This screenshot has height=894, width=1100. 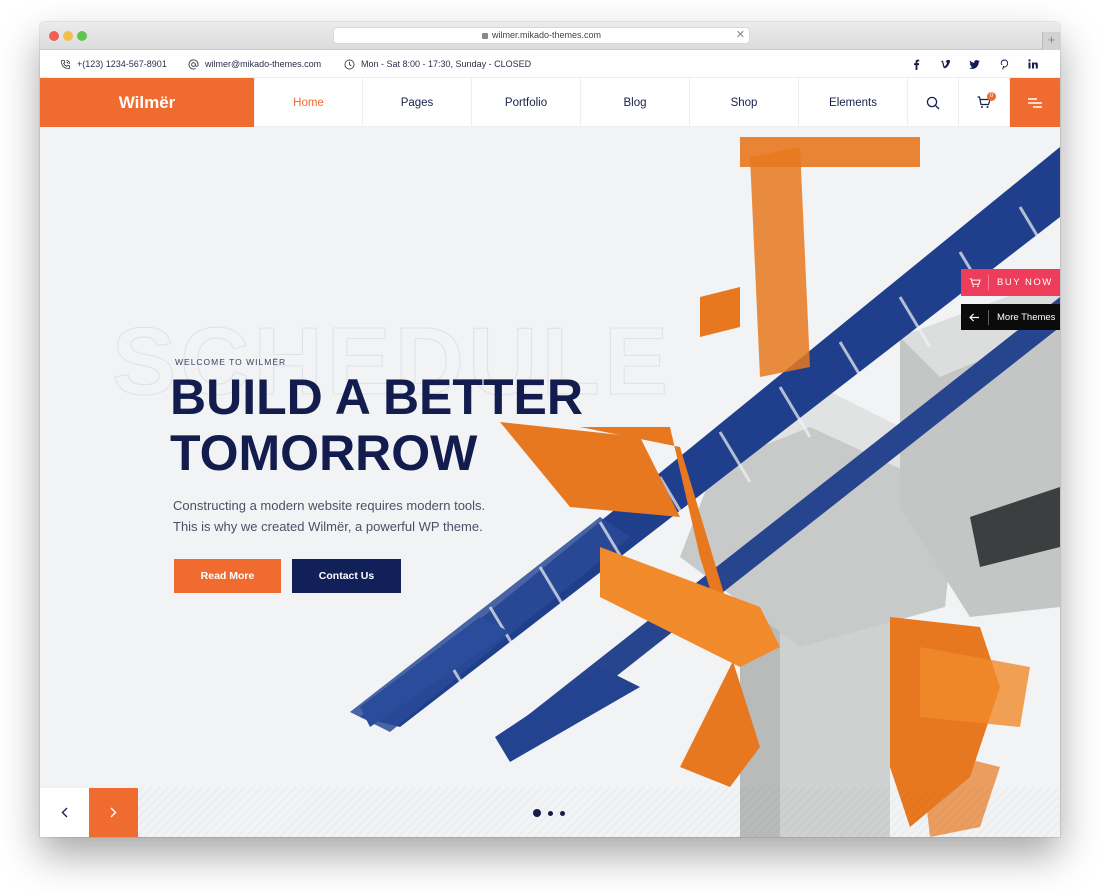 I want to click on new-tab-button: +, so click(x=1051, y=41).